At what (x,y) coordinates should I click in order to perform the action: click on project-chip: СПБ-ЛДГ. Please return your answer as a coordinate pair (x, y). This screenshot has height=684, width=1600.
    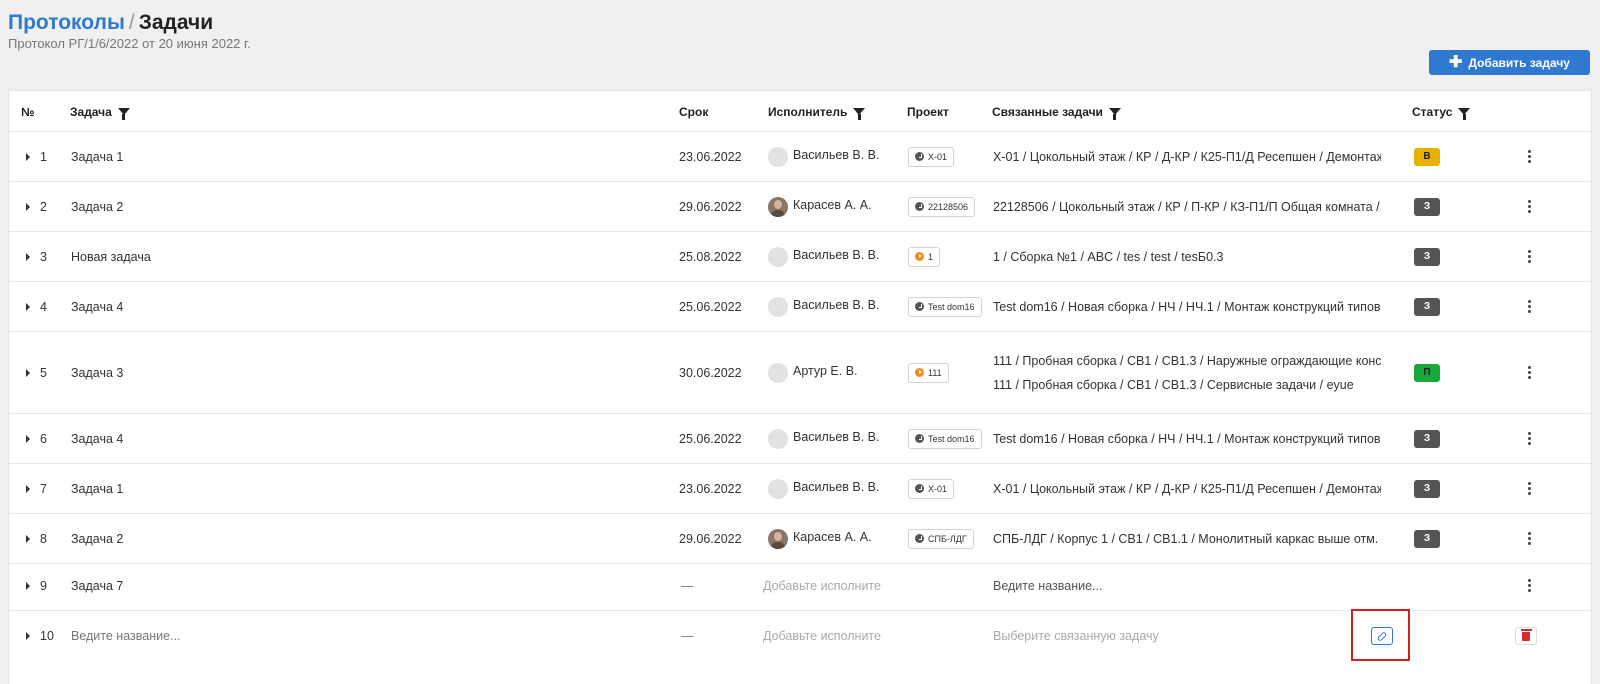
    Looking at the image, I should click on (941, 538).